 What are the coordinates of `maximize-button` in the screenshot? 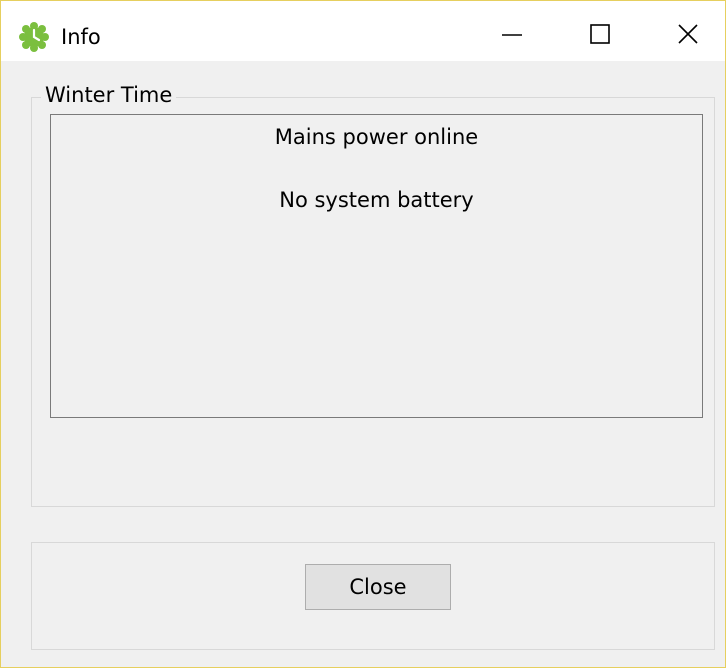 It's located at (600, 34).